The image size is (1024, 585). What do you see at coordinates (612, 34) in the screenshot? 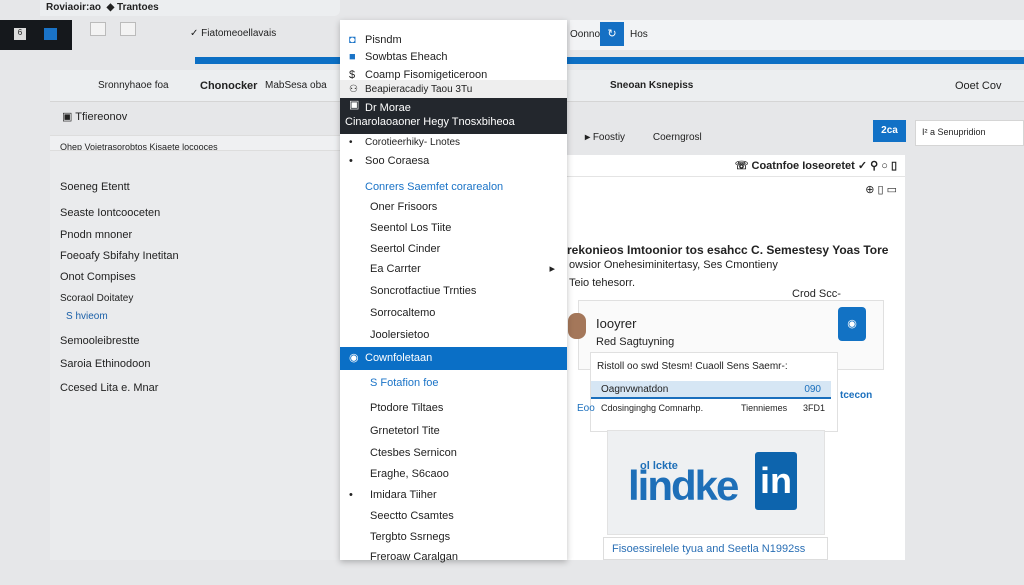
I see `refresh-icon: ↻` at bounding box center [612, 34].